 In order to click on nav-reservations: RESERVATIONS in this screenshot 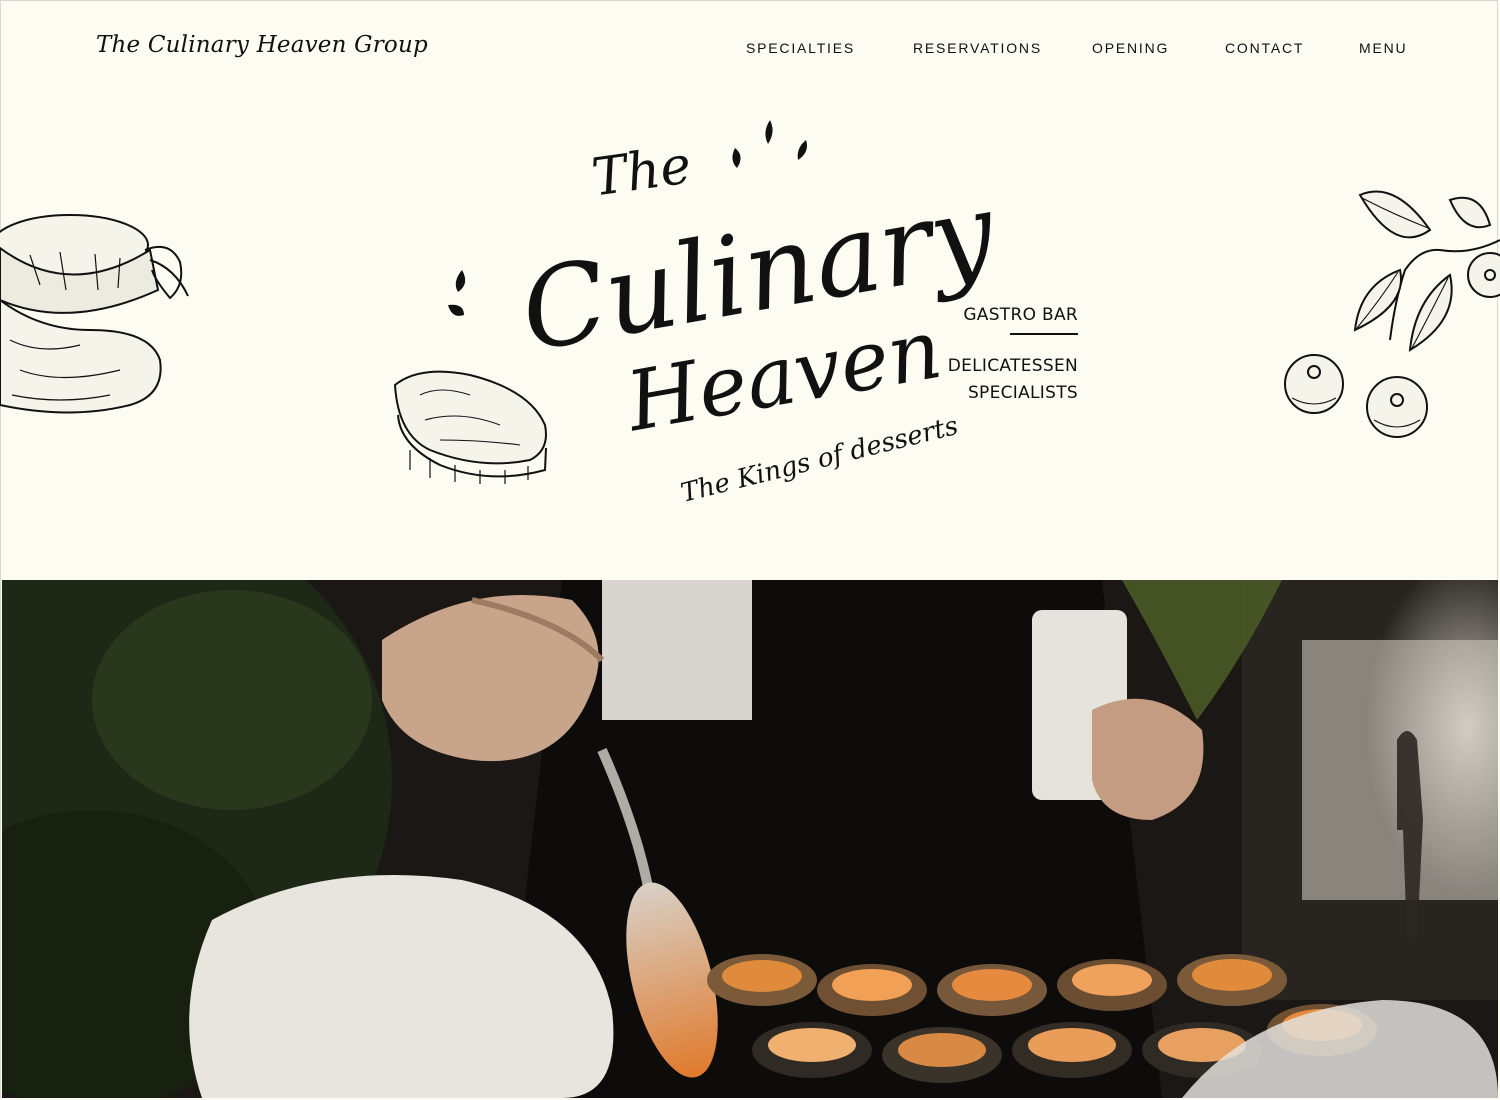, I will do `click(977, 48)`.